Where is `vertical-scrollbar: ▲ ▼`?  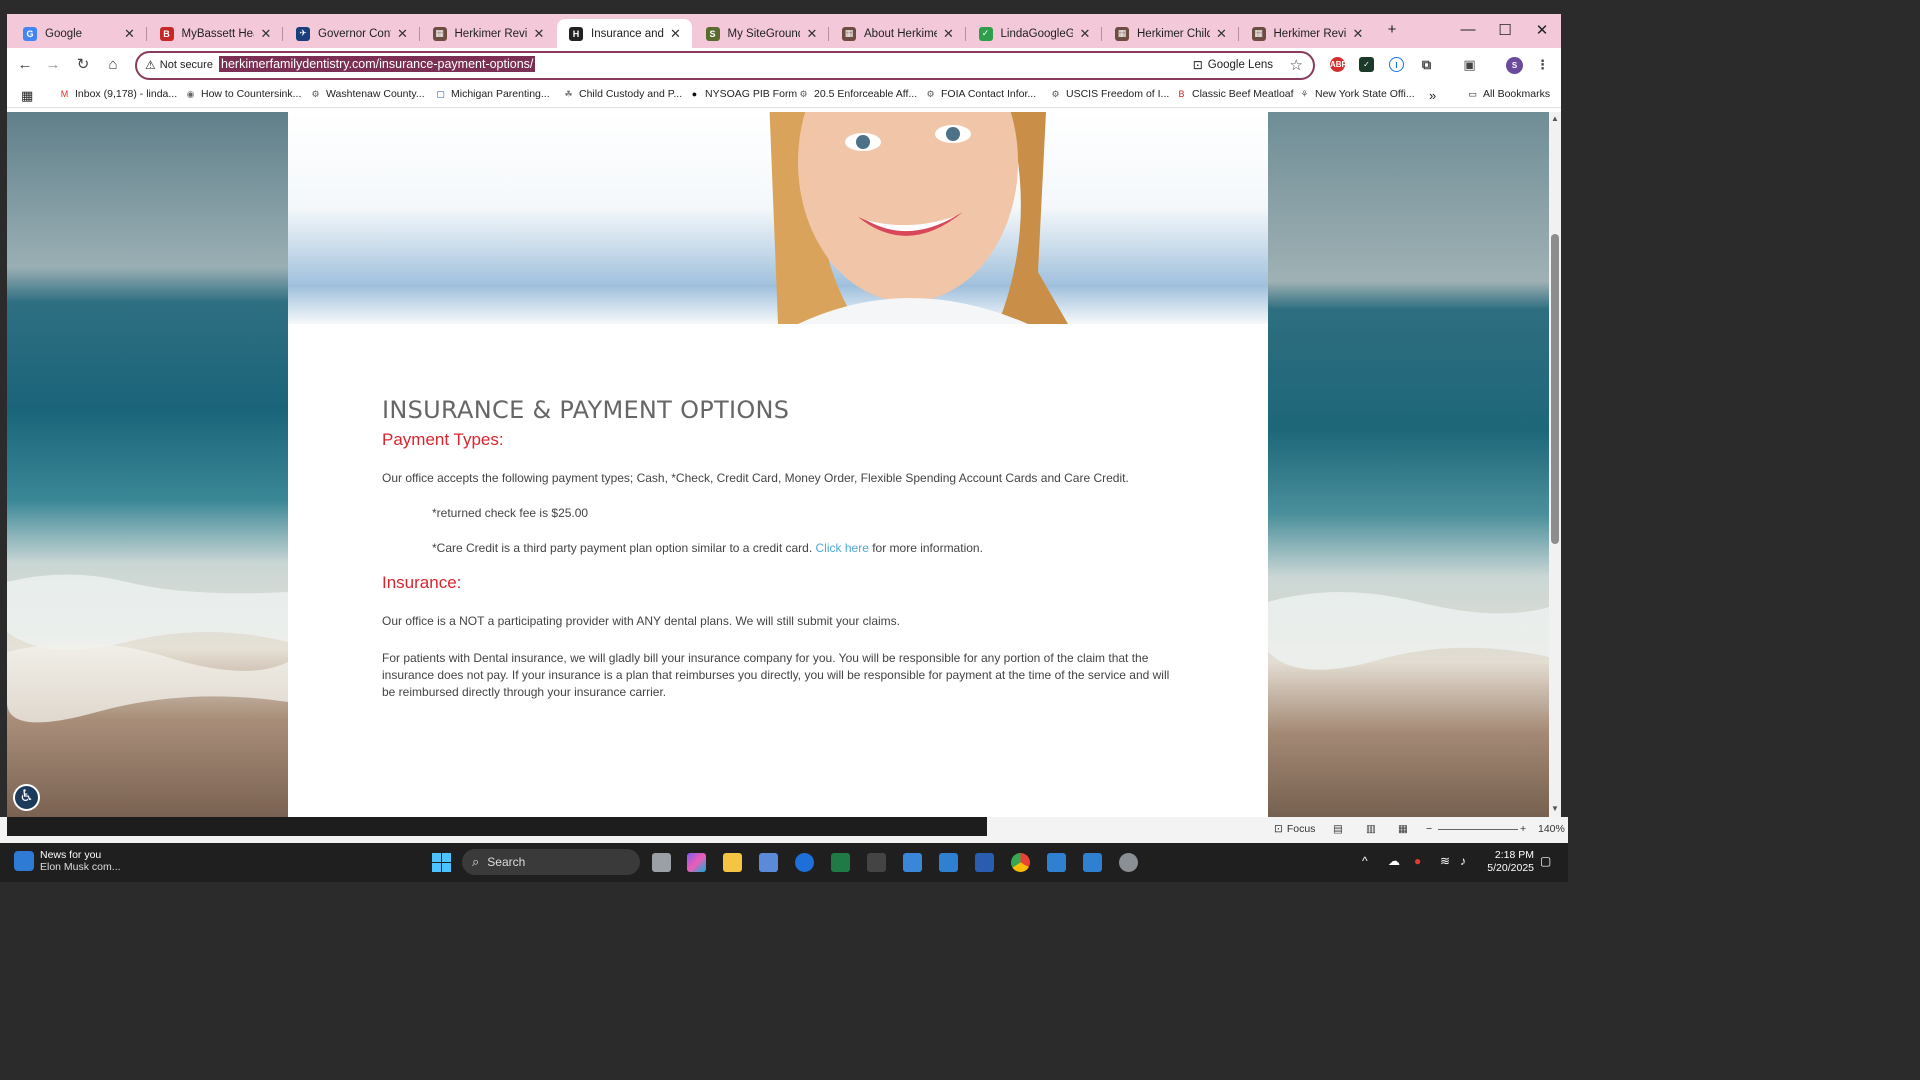
vertical-scrollbar: ▲ ▼ is located at coordinates (1555, 464).